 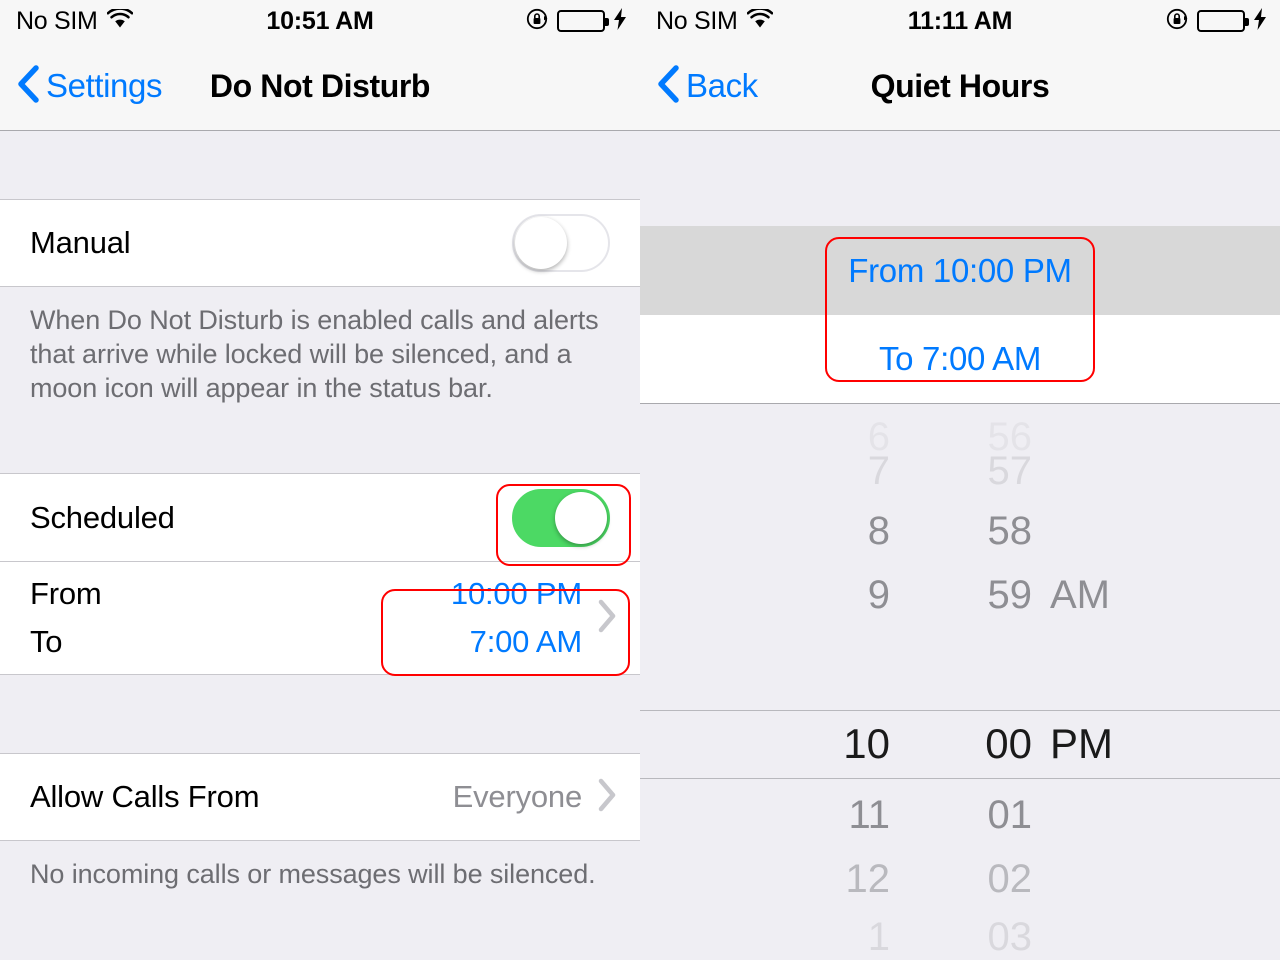 I want to click on from-label: From, so click(x=66, y=593).